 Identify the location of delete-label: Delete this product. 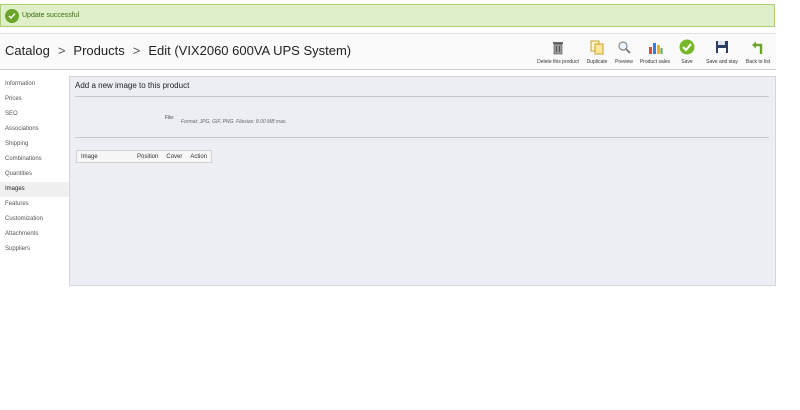
(558, 62).